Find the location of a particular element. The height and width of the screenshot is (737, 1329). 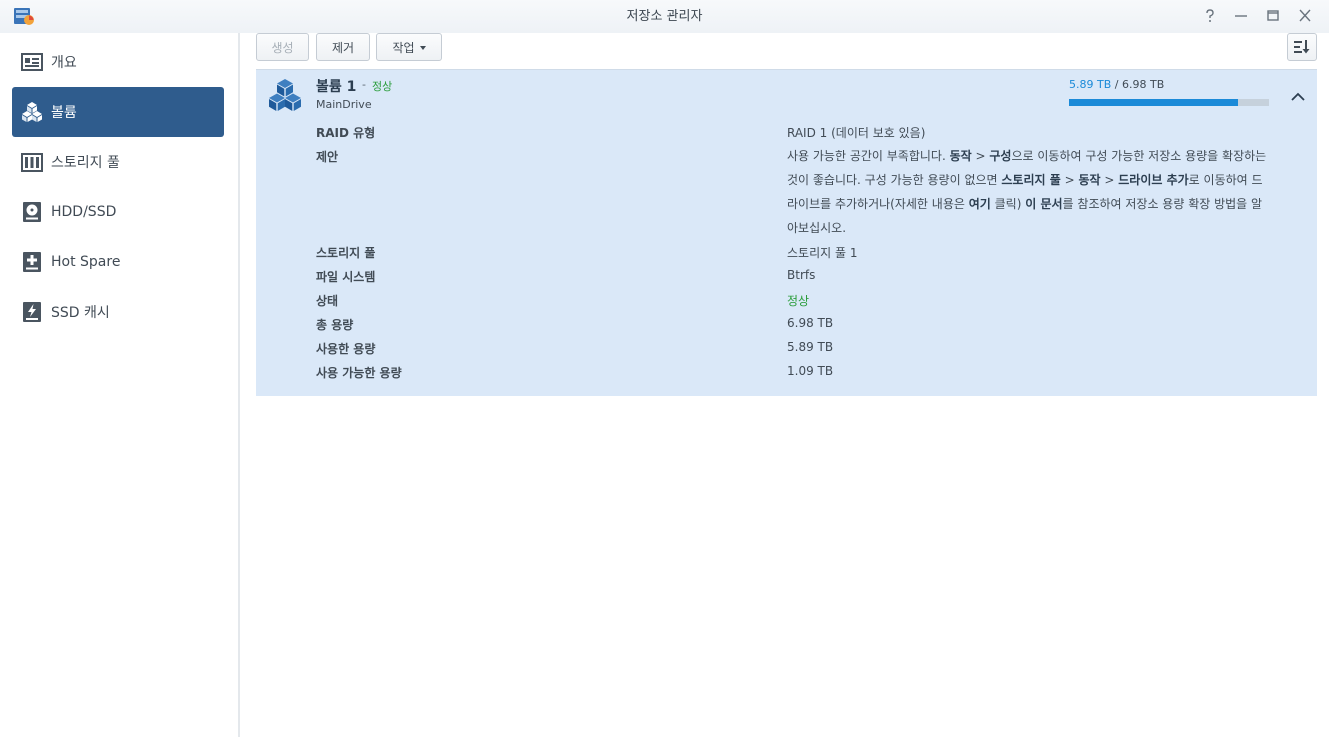

used-capacity-label: 사용한 용량 is located at coordinates (346, 349).